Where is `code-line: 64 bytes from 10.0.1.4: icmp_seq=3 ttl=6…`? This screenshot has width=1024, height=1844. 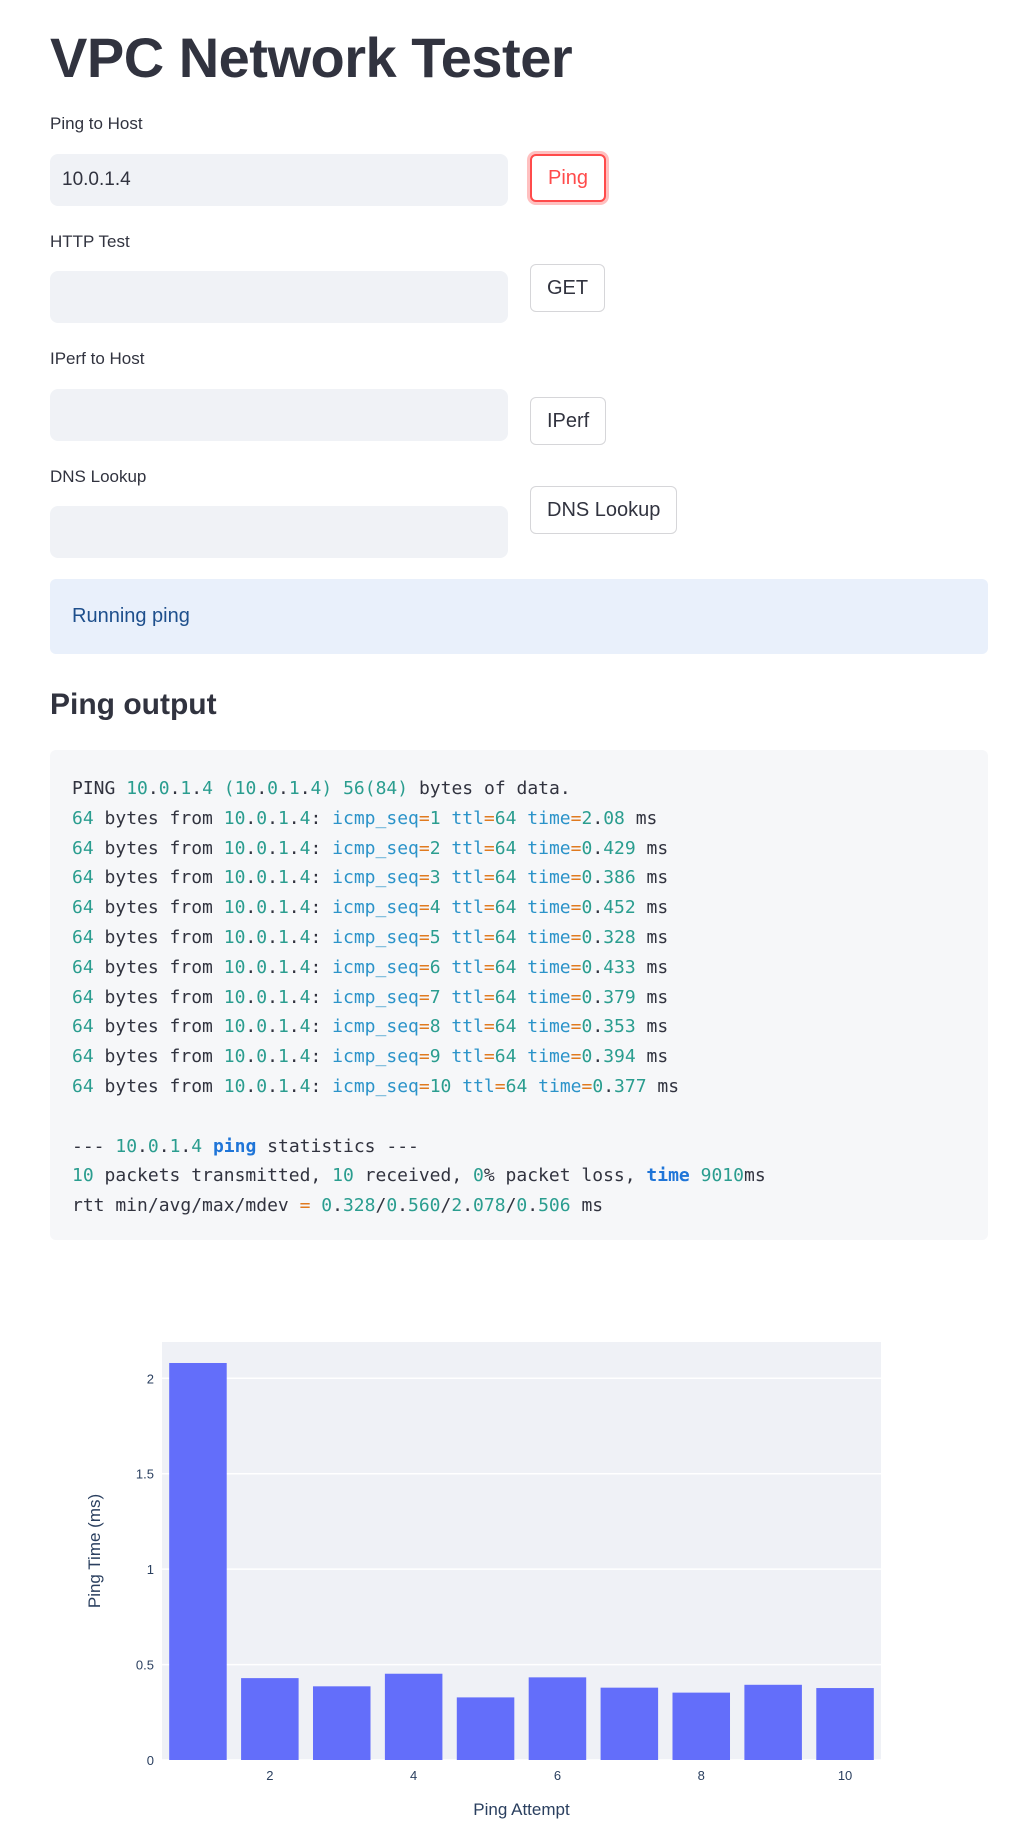 code-line: 64 bytes from 10.0.1.4: icmp_seq=3 ttl=6… is located at coordinates (370, 878).